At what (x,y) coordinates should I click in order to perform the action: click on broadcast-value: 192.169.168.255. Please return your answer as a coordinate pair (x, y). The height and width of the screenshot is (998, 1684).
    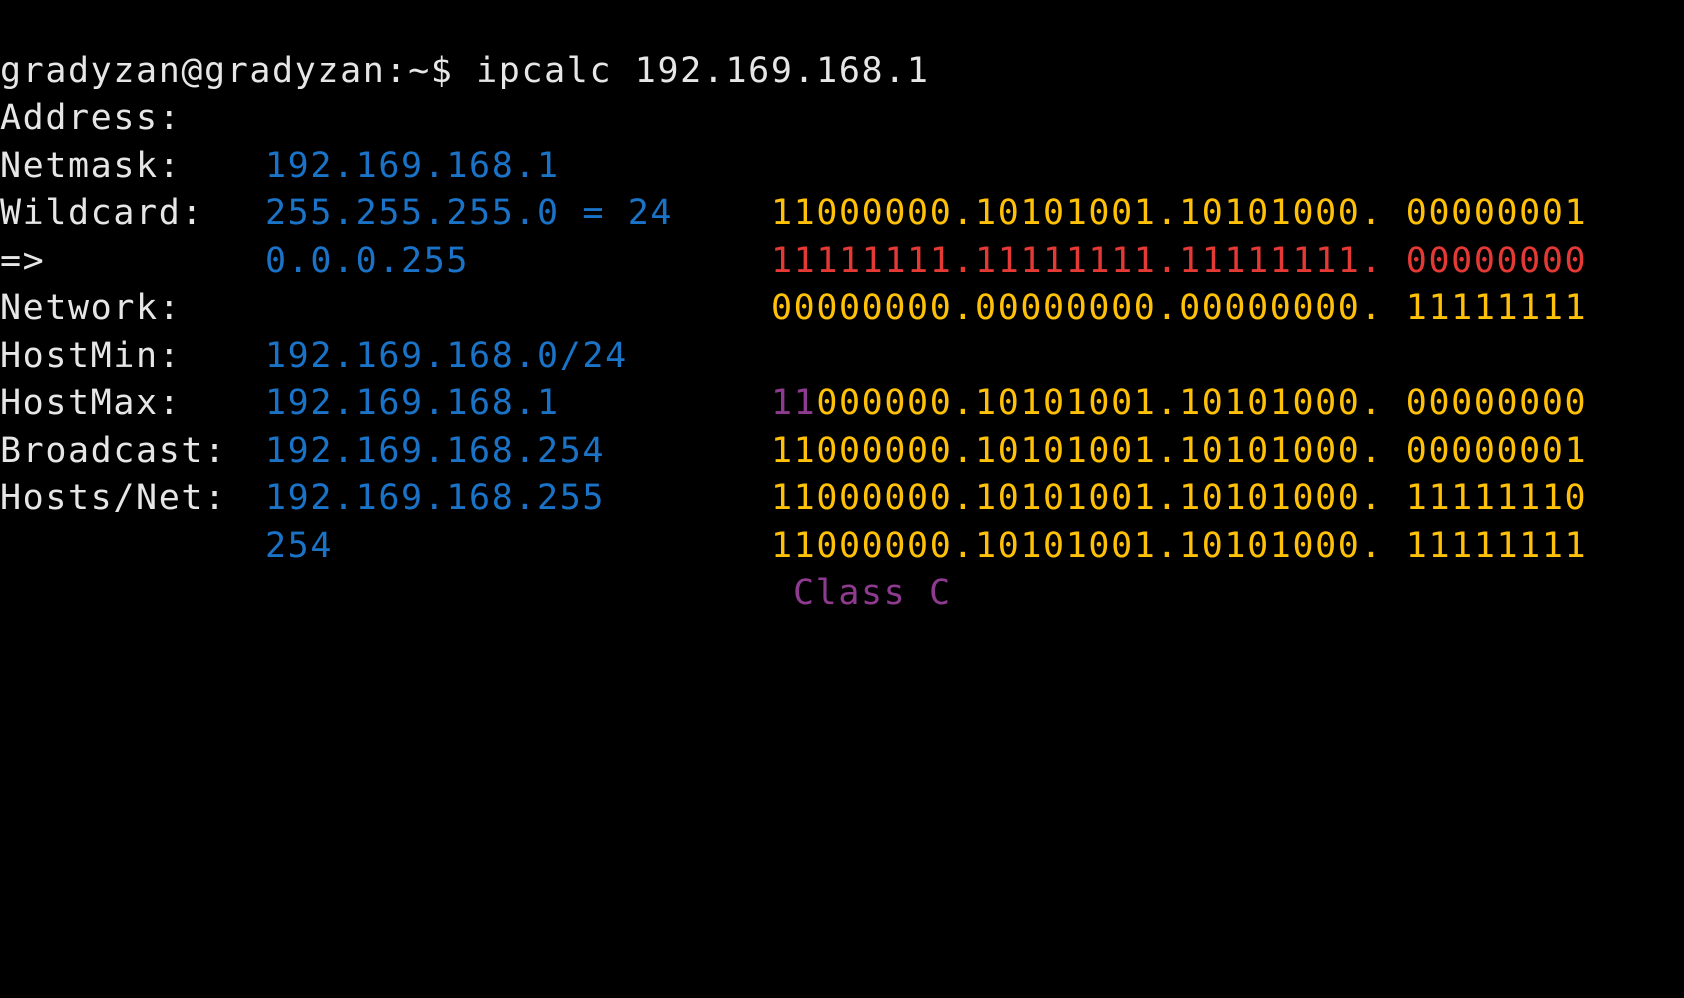
    Looking at the image, I should click on (435, 498).